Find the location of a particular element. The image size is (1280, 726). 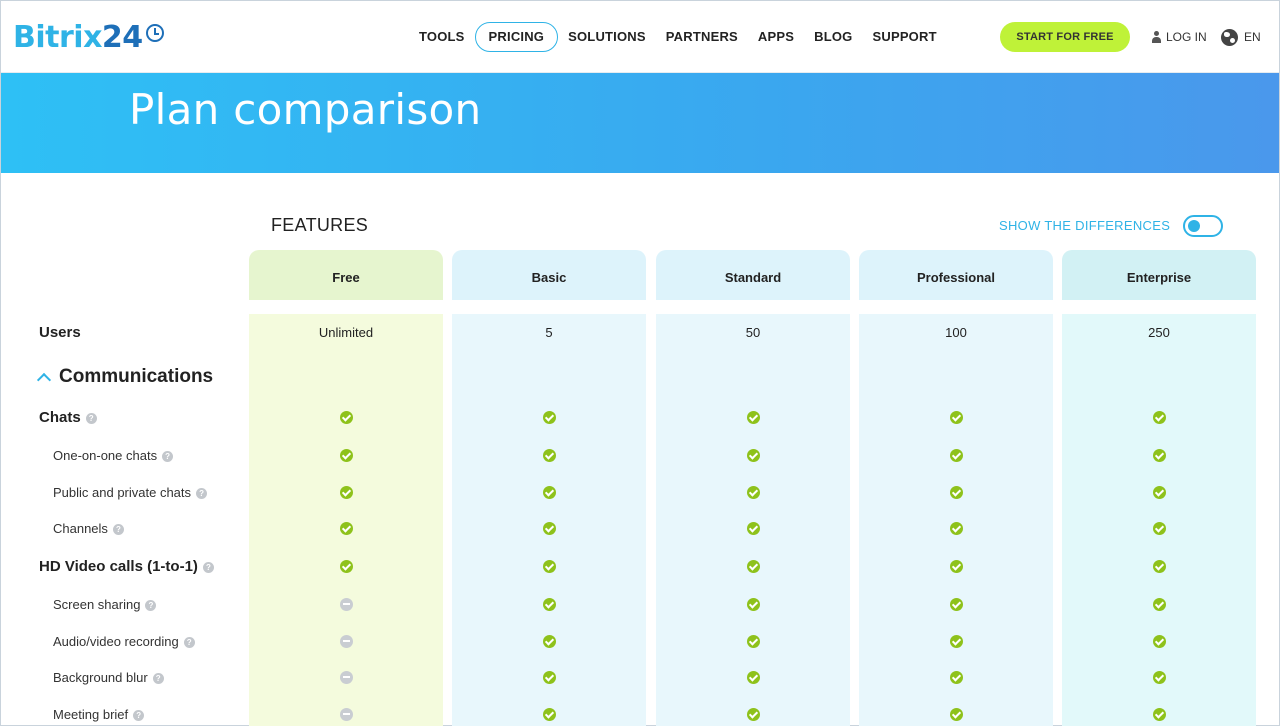

feature-label: HD Video calls (1-to-1)? is located at coordinates (126, 567).